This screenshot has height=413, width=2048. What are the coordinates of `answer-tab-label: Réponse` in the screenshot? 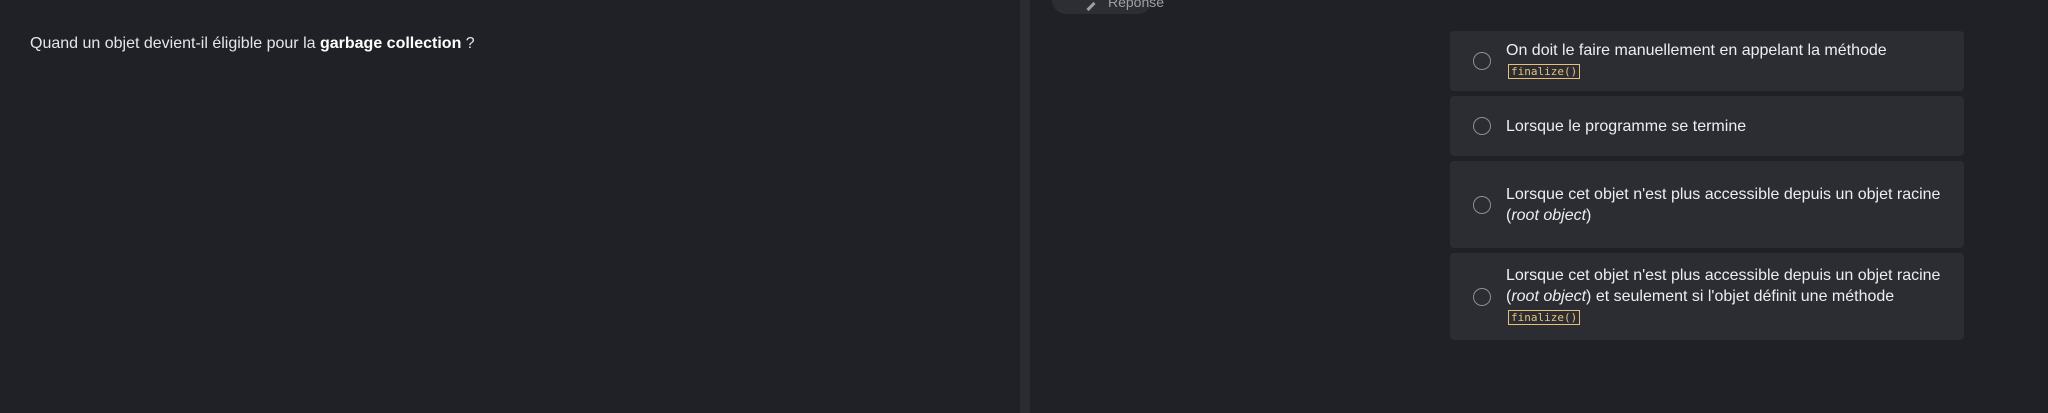 It's located at (1136, 5).